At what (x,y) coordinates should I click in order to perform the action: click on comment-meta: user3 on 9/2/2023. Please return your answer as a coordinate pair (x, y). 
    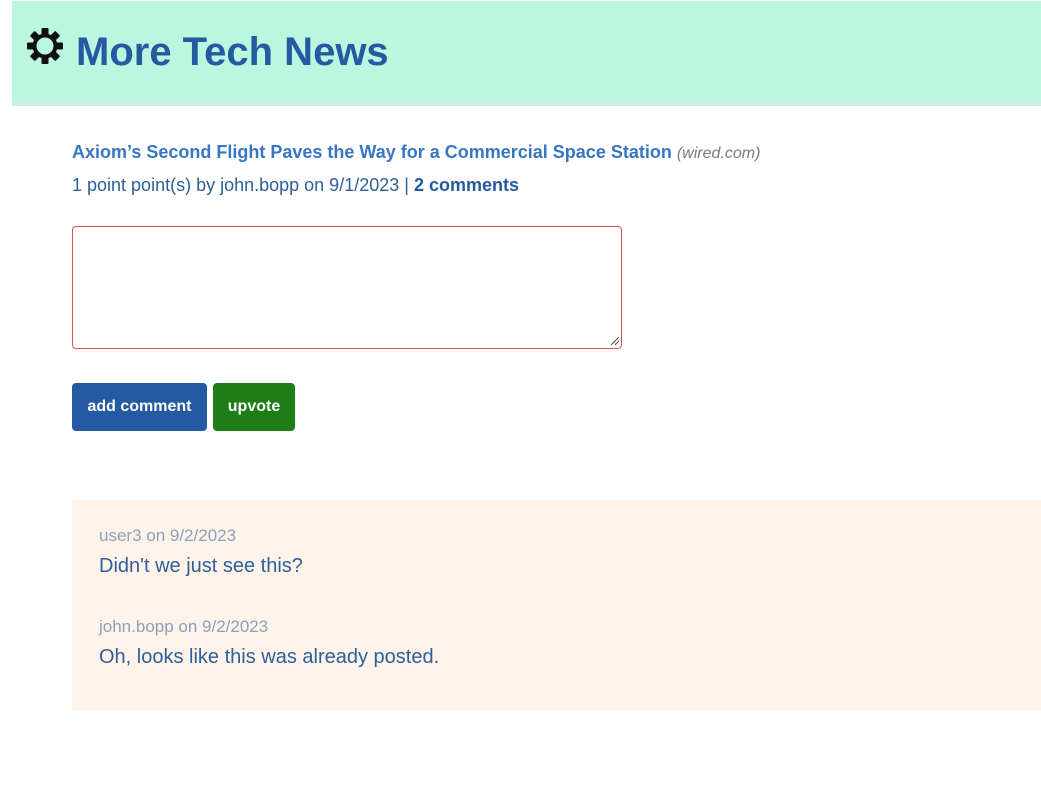
    Looking at the image, I should click on (168, 535).